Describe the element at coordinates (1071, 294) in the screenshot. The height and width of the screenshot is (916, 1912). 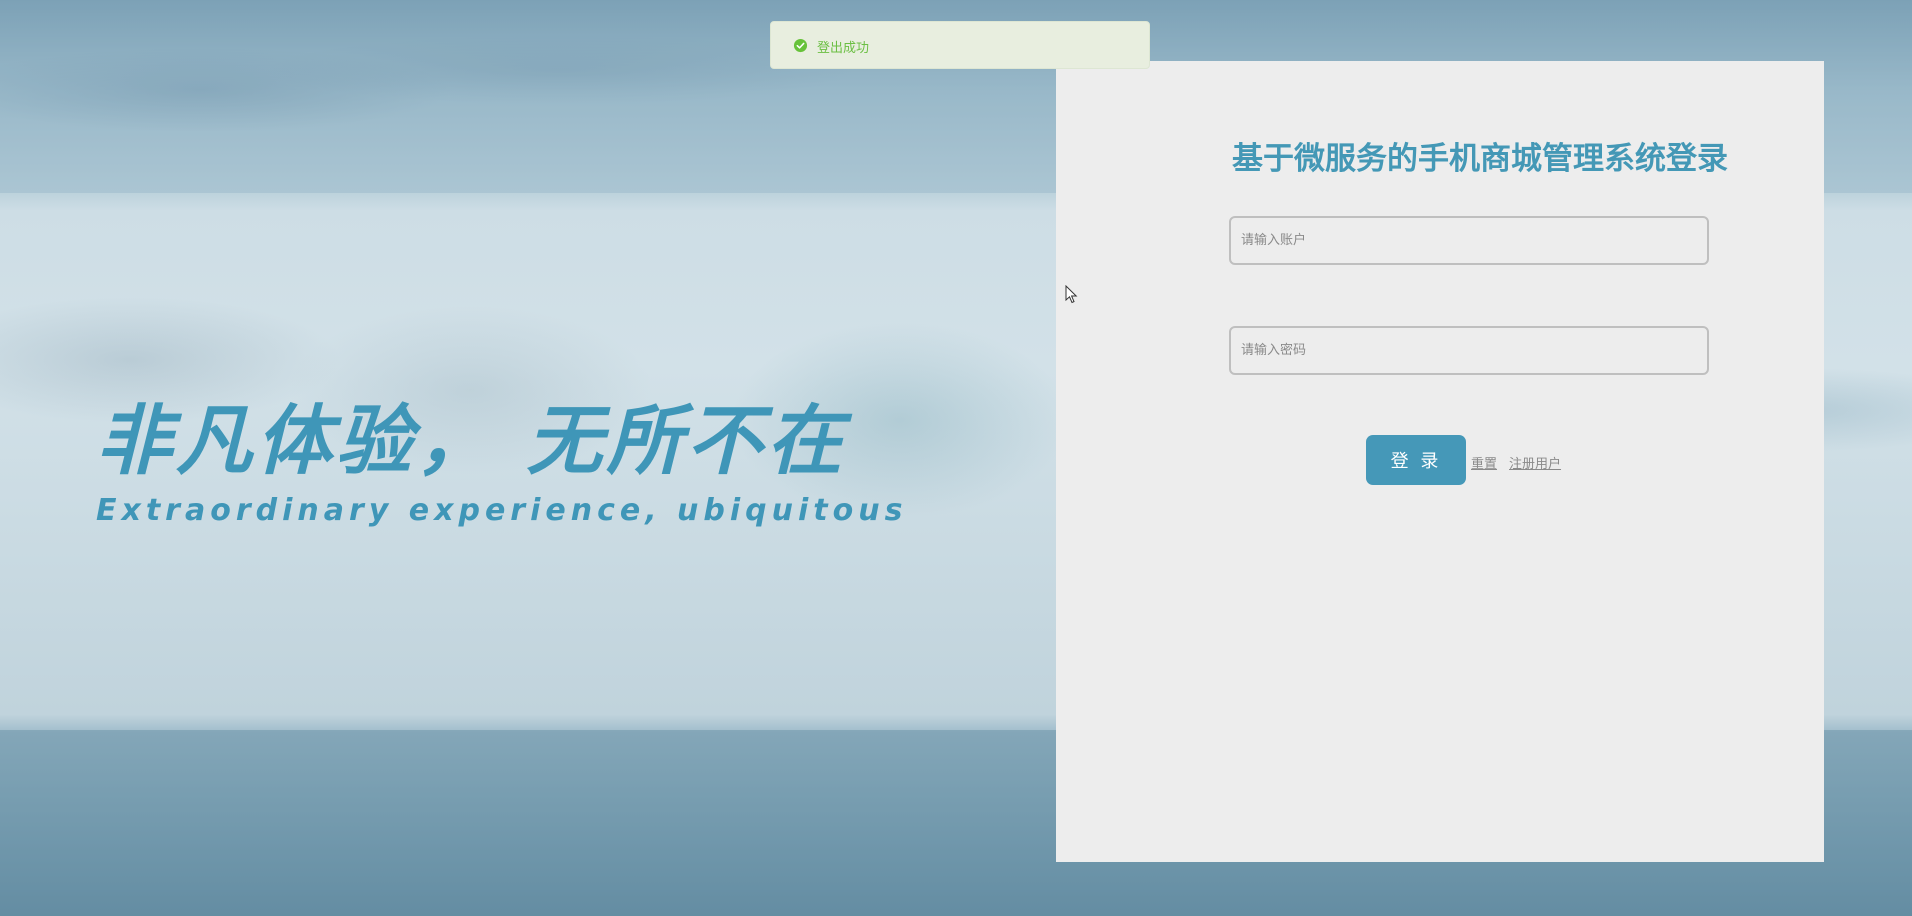
I see `mouse-cursor-icon` at that location.